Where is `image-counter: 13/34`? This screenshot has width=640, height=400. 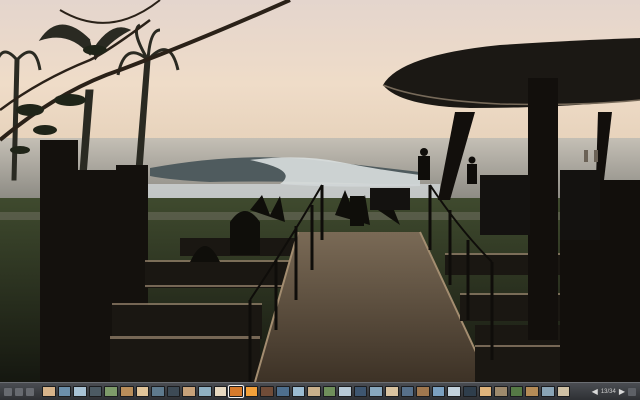
image-counter: 13/34 is located at coordinates (608, 391).